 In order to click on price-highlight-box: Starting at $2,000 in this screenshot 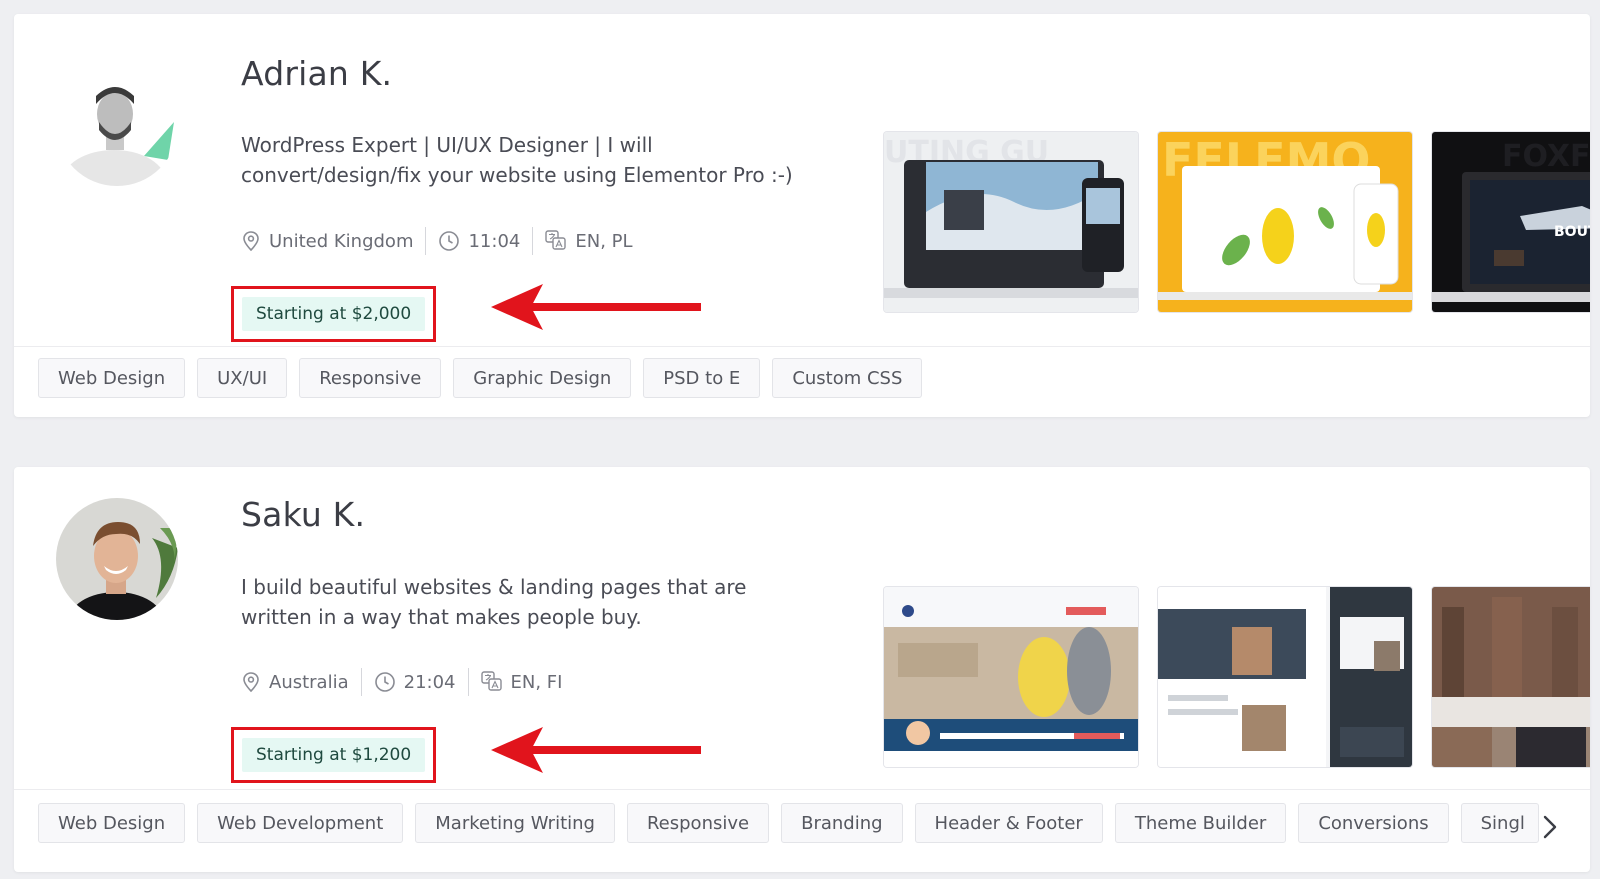, I will do `click(334, 314)`.